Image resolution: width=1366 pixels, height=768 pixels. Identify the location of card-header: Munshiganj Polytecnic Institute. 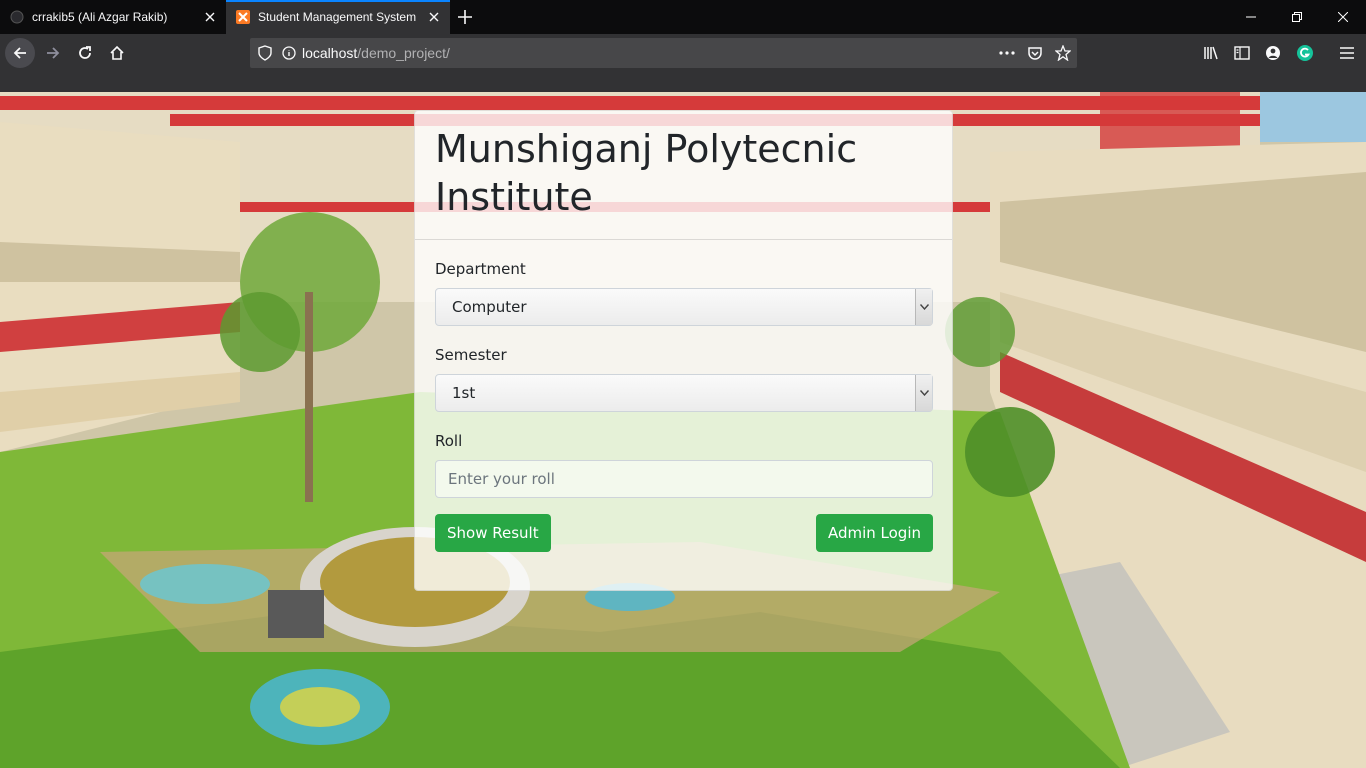
(683, 175).